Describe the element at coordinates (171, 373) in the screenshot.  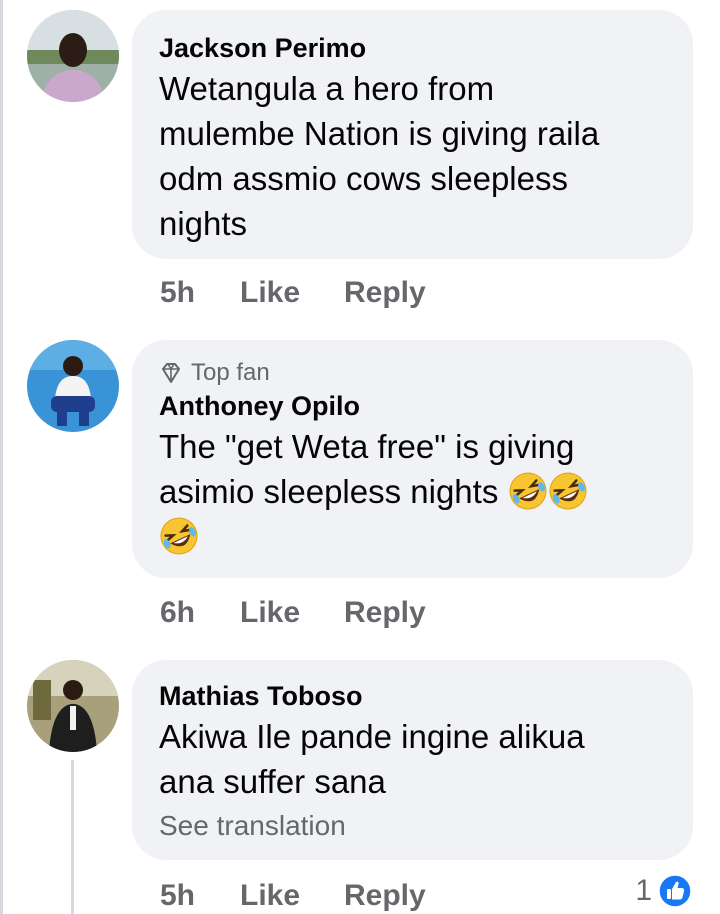
I see `diamond-icon` at that location.